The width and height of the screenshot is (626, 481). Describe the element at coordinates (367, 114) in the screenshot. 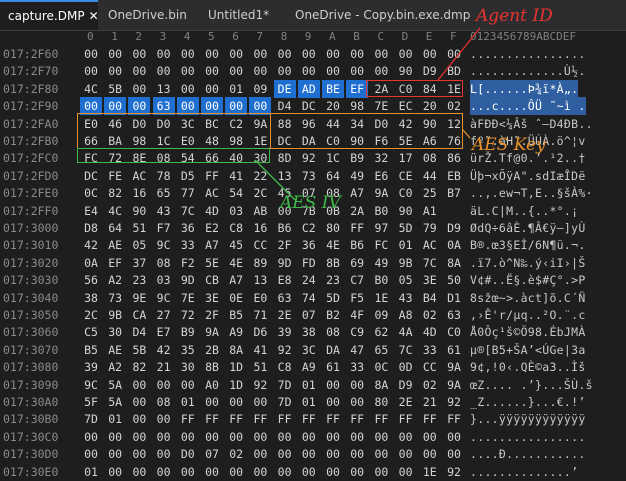

I see `annotation-arrows` at that location.